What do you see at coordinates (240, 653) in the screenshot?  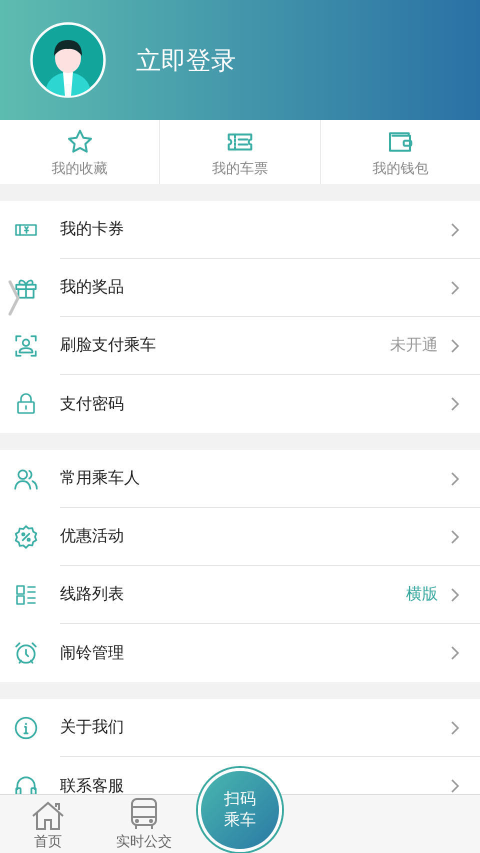 I see `menu-row: 闹铃管理` at bounding box center [240, 653].